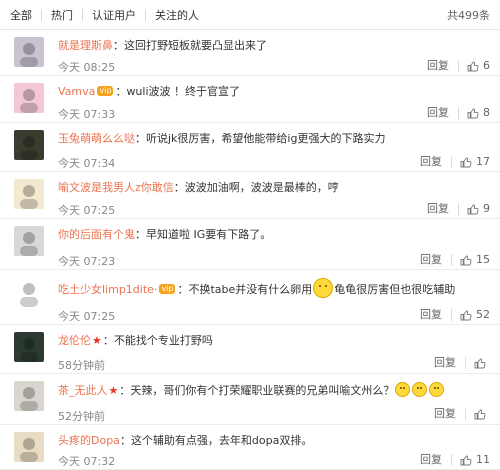 Image resolution: width=500 pixels, height=470 pixels. What do you see at coordinates (96, 234) in the screenshot?
I see `comment-username: 你的后面有个鬼` at bounding box center [96, 234].